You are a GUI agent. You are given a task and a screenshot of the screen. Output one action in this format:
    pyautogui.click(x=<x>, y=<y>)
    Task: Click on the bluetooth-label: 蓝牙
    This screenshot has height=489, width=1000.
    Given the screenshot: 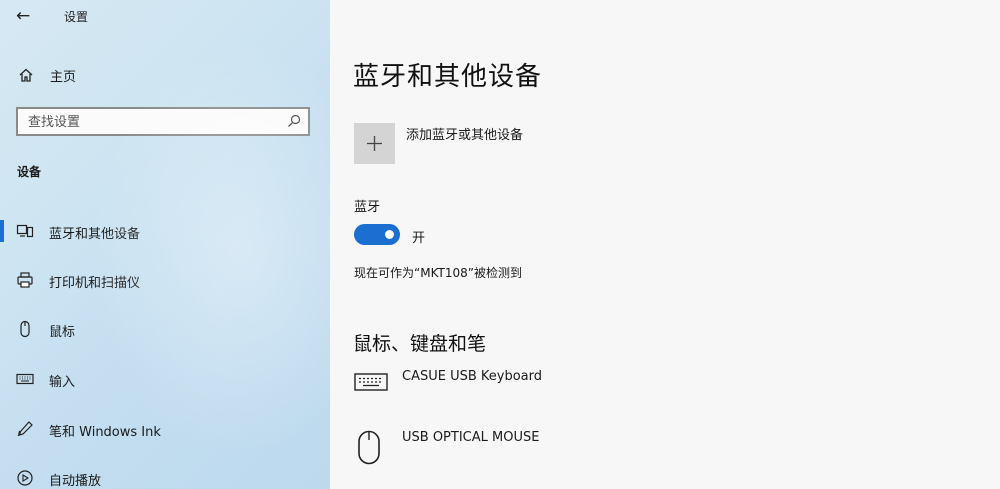 What is the action you would take?
    pyautogui.click(x=367, y=207)
    